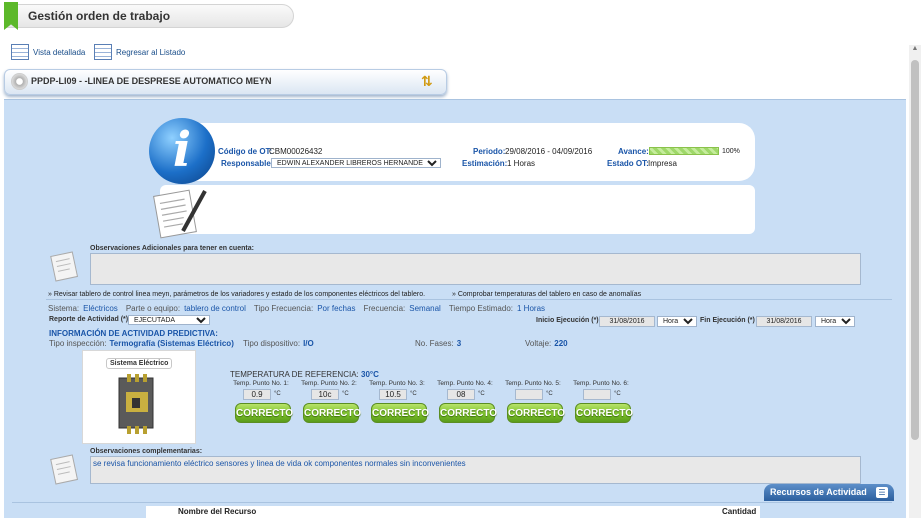 This screenshot has height=518, width=921. Describe the element at coordinates (20, 52) in the screenshot. I see `grid-view-icon` at that location.